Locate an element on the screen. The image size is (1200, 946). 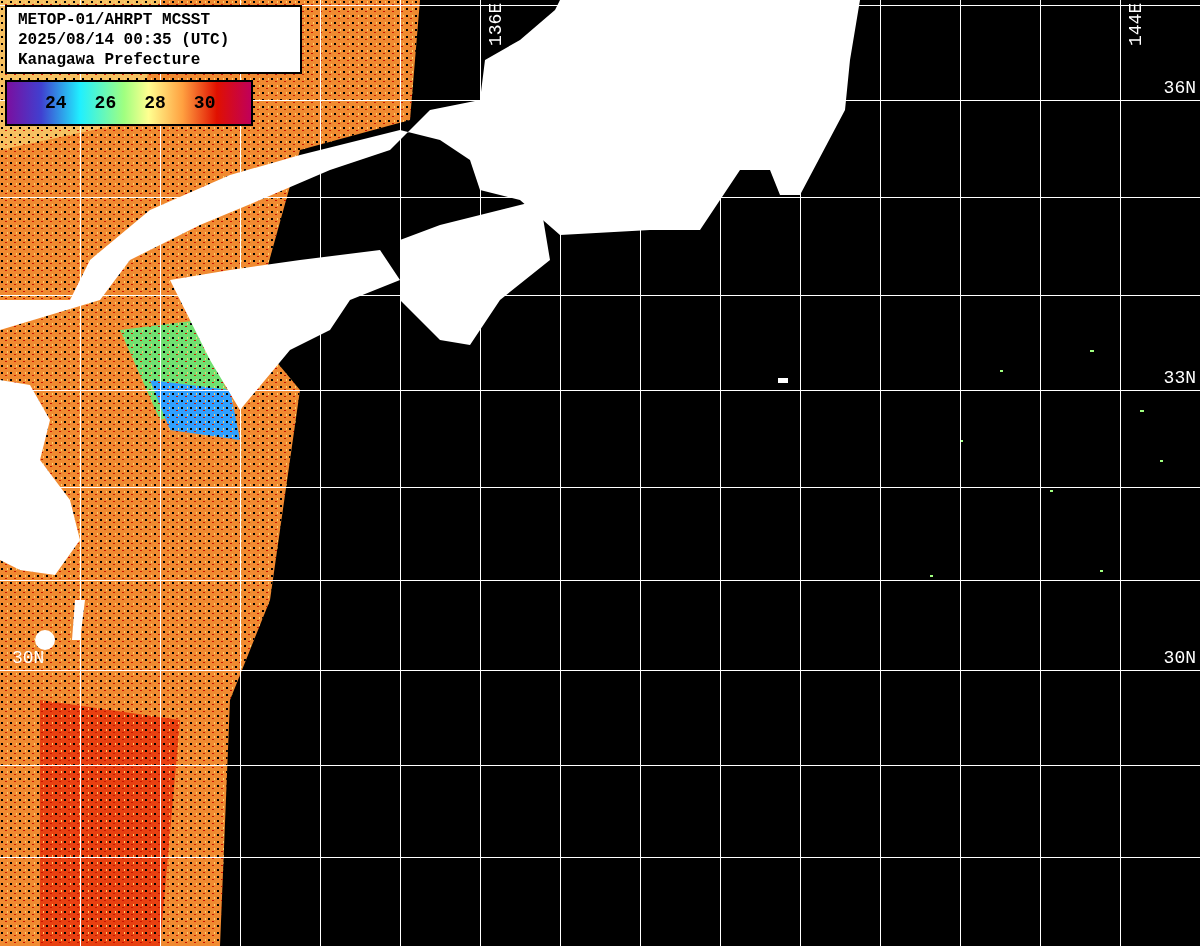
longitude-label: 144E is located at coordinates (1136, 24).